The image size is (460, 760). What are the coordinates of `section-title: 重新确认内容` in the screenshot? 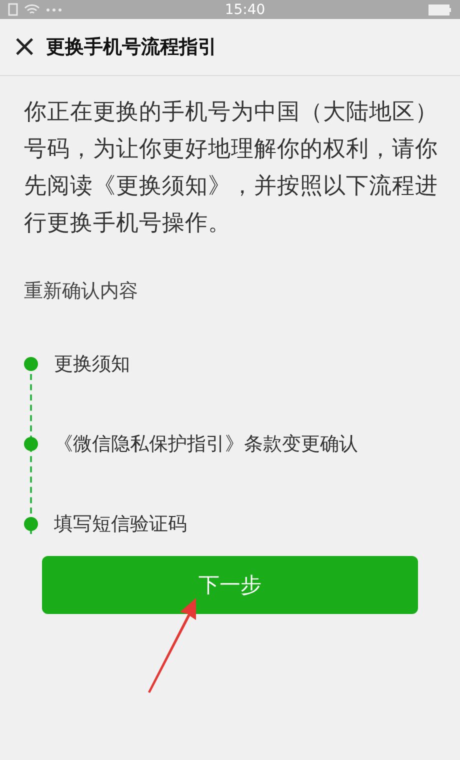 It's located at (81, 291).